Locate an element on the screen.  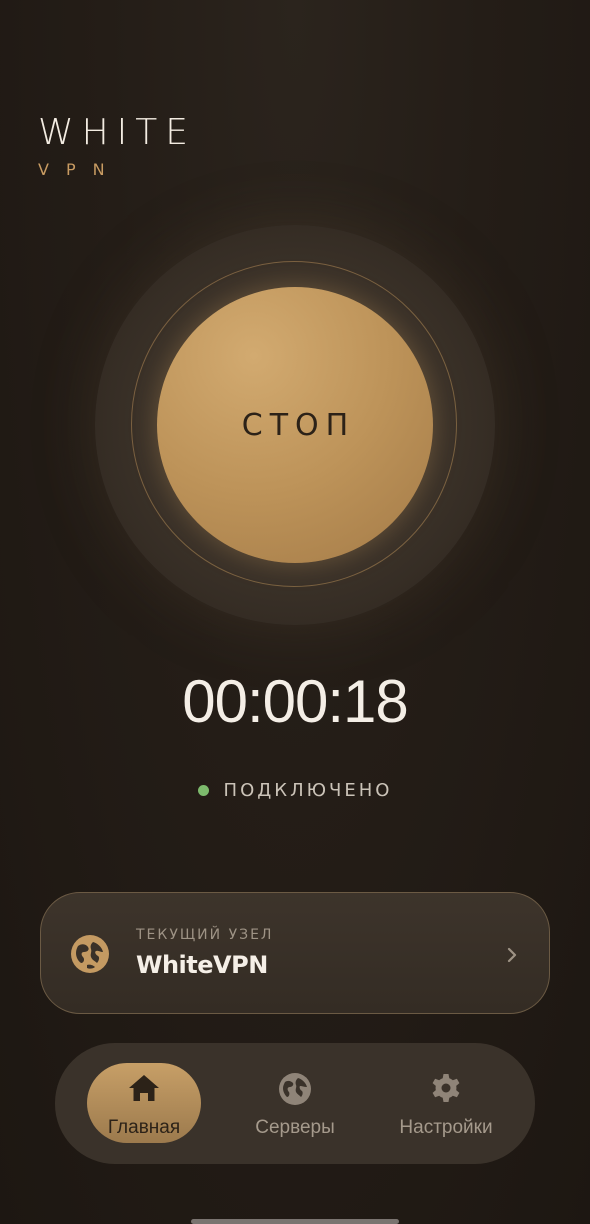
nav-label-servers: Серверы is located at coordinates (295, 1127).